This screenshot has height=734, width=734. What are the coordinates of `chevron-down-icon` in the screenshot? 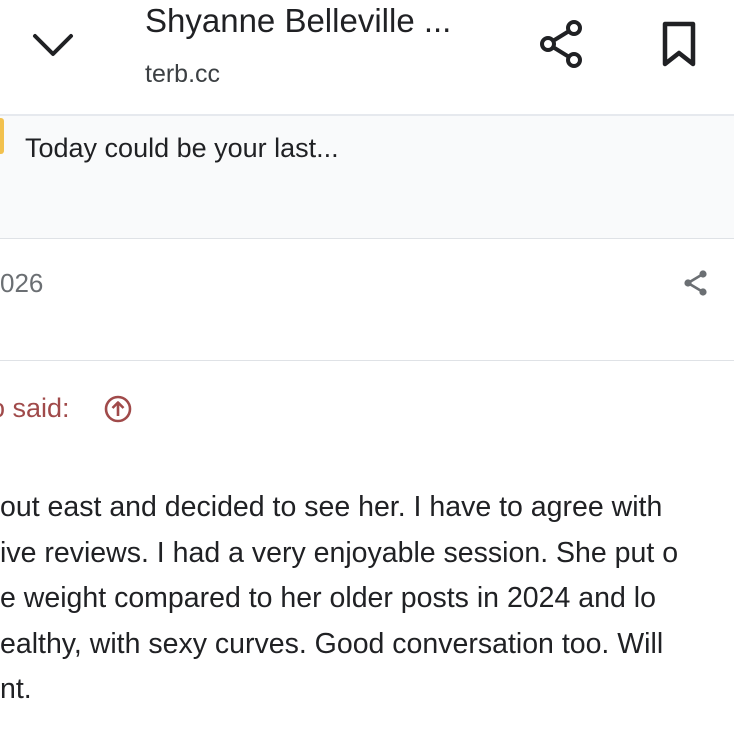 It's located at (53, 45).